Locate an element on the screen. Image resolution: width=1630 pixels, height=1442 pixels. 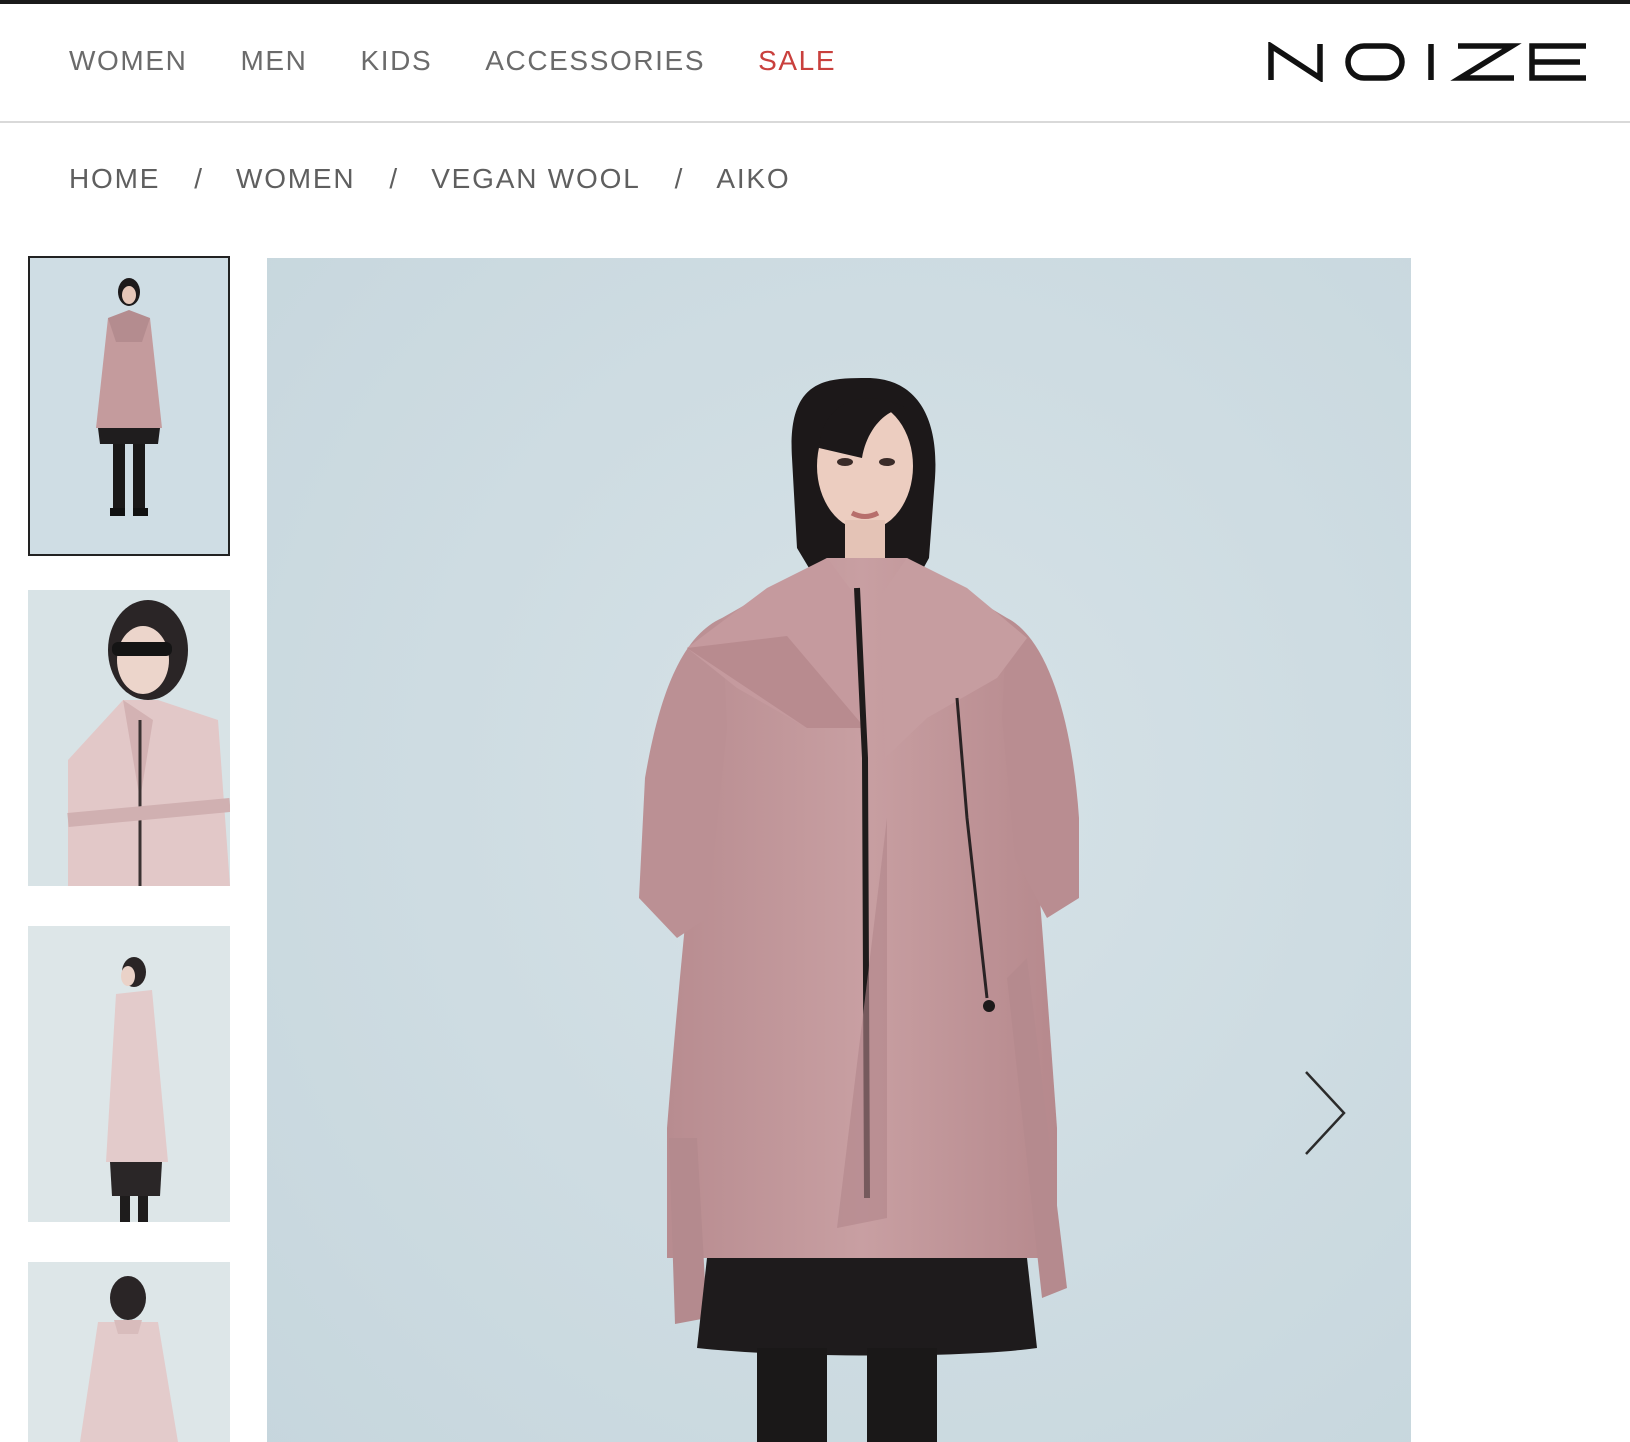
thumbnail-2-closeup is located at coordinates (129, 738).